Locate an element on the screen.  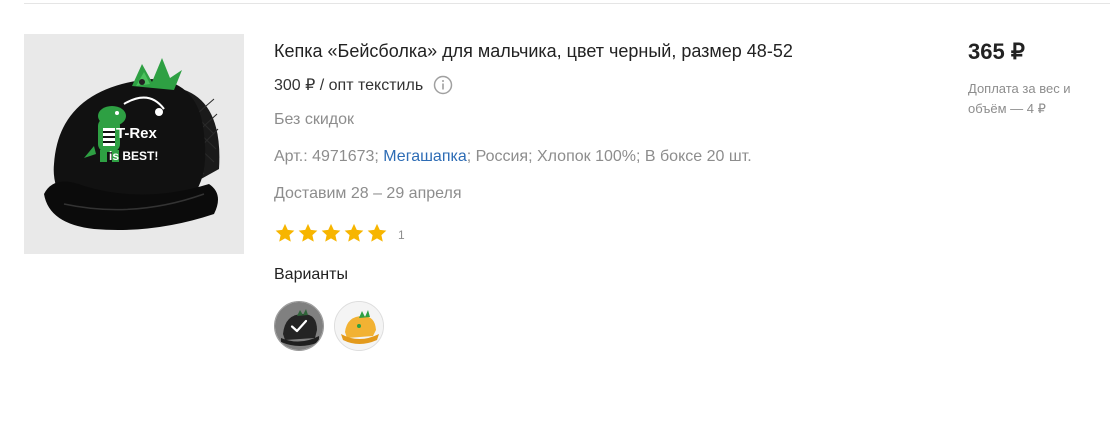
price-box: 365 ₽ Доплата за вес и объём — 4 ₽ is located at coordinates (1033, 78).